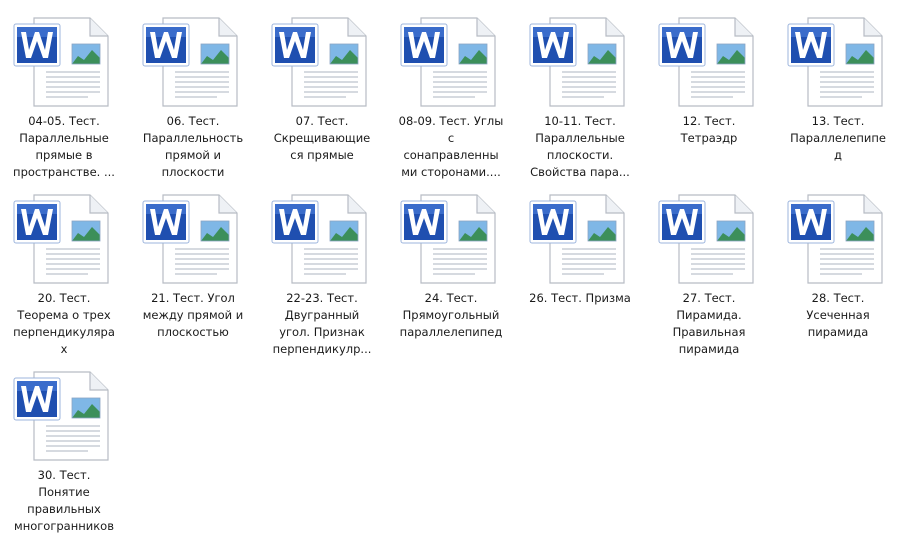 Image resolution: width=900 pixels, height=540 pixels. I want to click on file-item-7: 13. Тест. Параллелепипе д, so click(838, 90).